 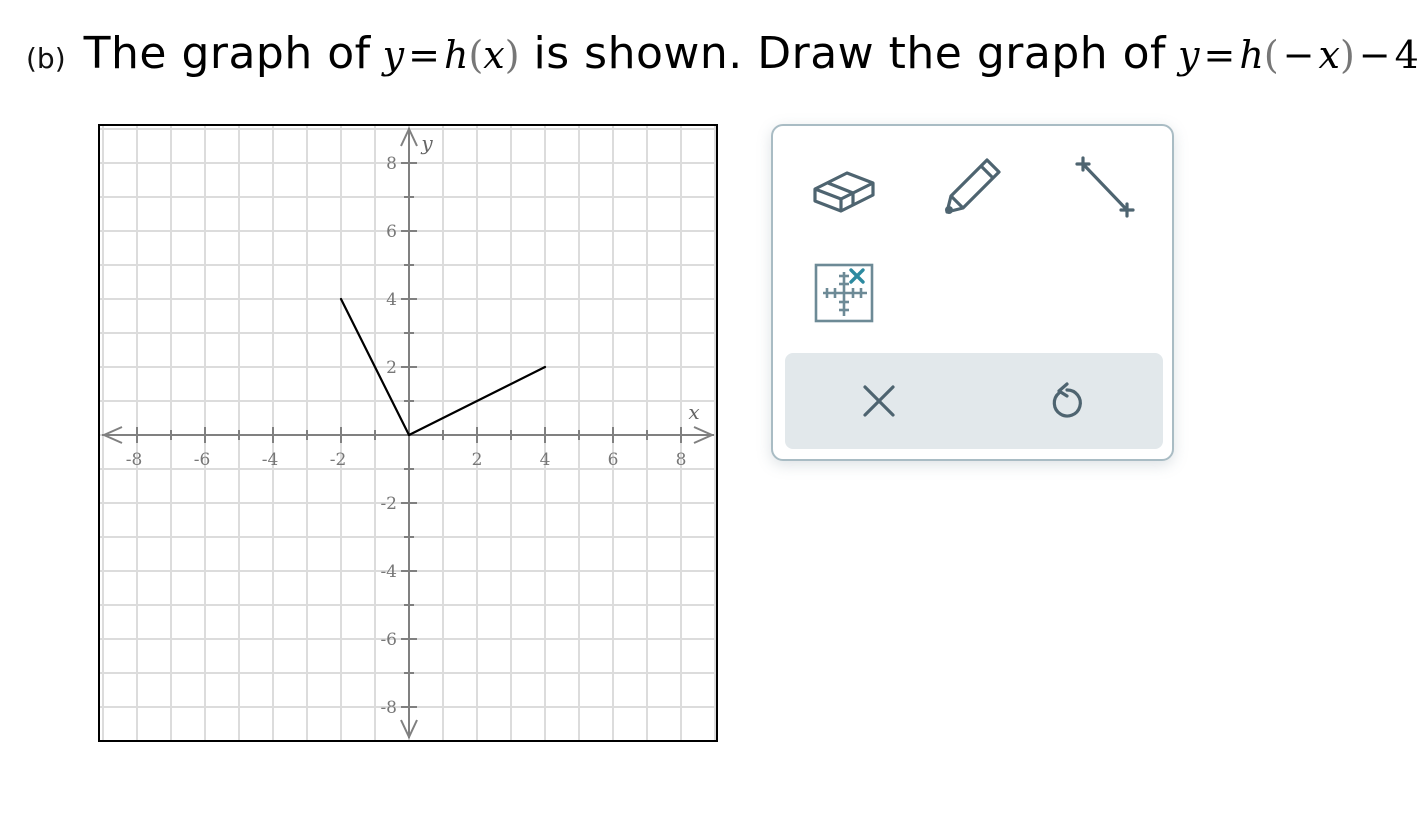 I want to click on graph-toolbox, so click(x=972, y=292).